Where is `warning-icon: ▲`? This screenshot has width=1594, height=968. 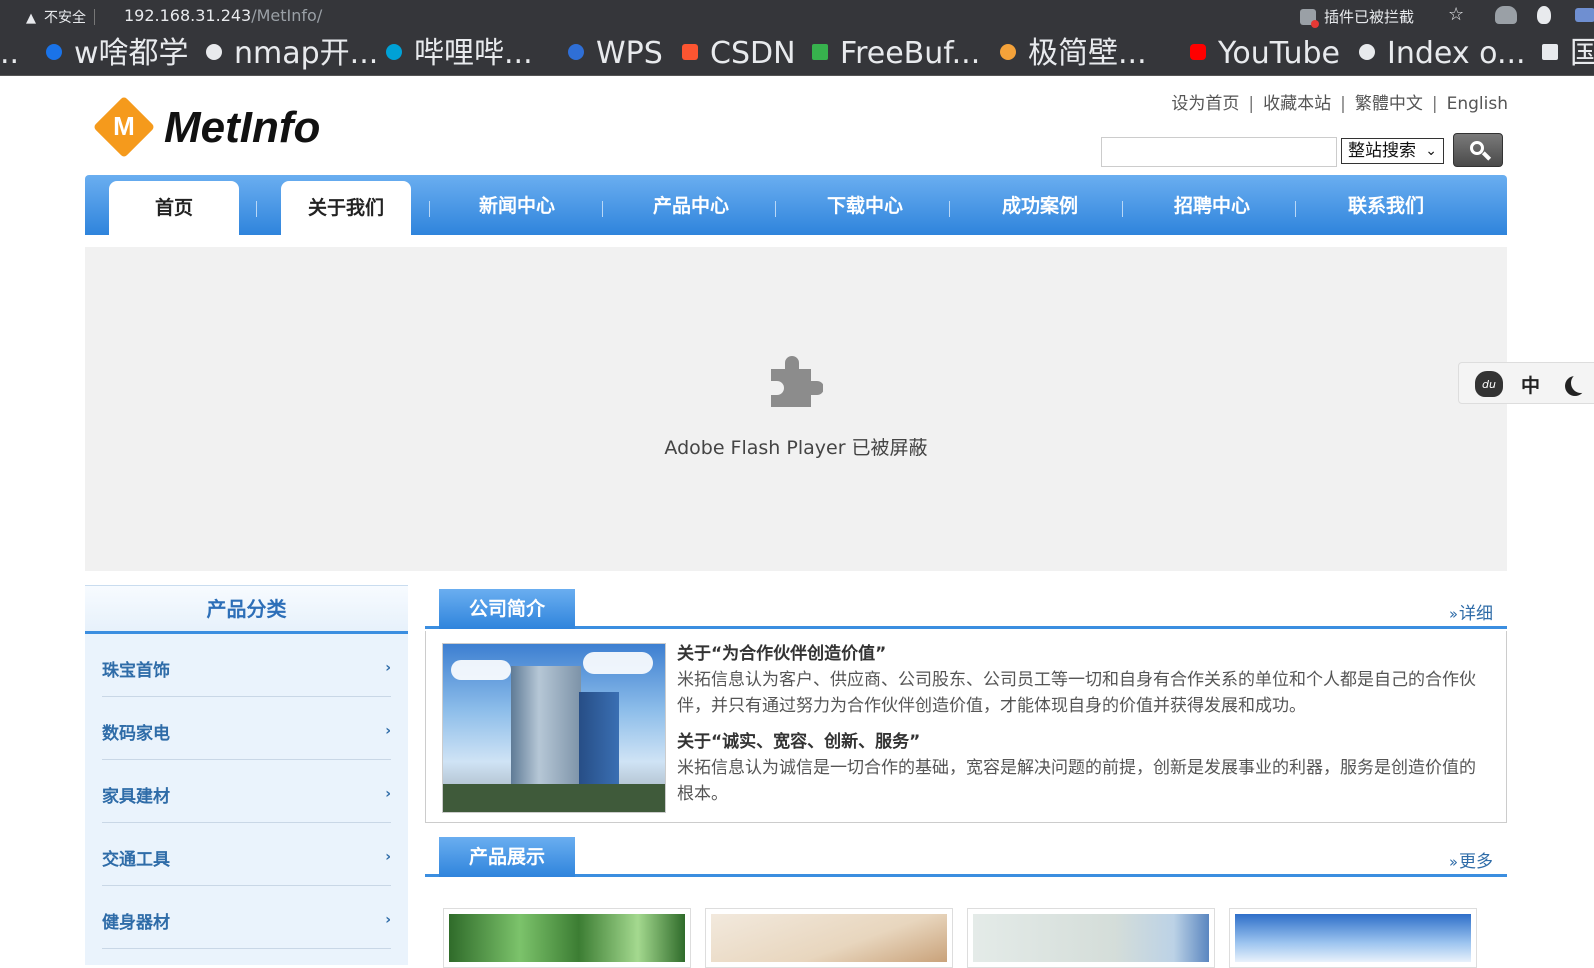 warning-icon: ▲ is located at coordinates (31, 18).